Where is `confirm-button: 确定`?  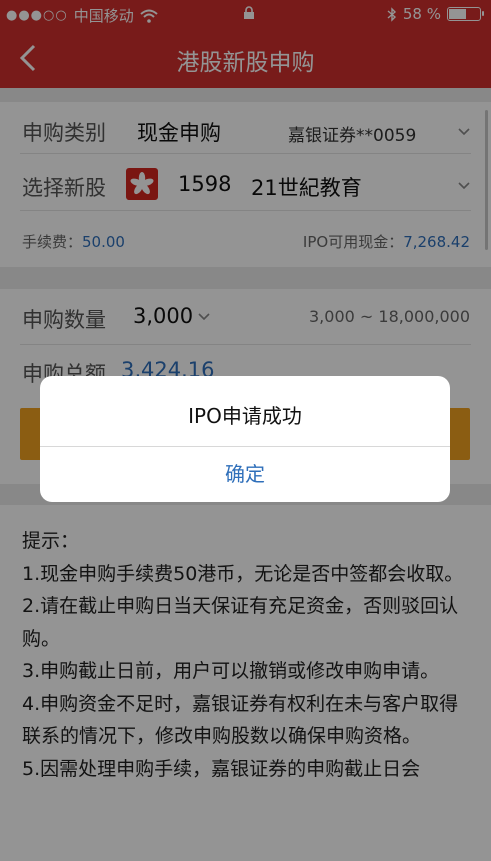
confirm-button: 确定 is located at coordinates (245, 474).